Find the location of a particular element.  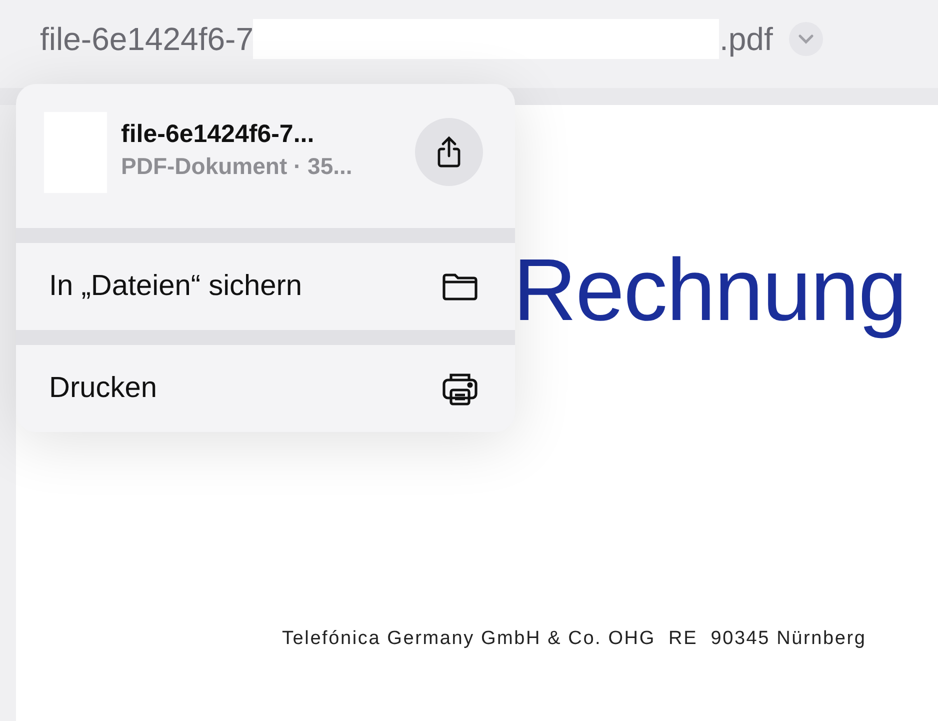

folder-icon is located at coordinates (460, 287).